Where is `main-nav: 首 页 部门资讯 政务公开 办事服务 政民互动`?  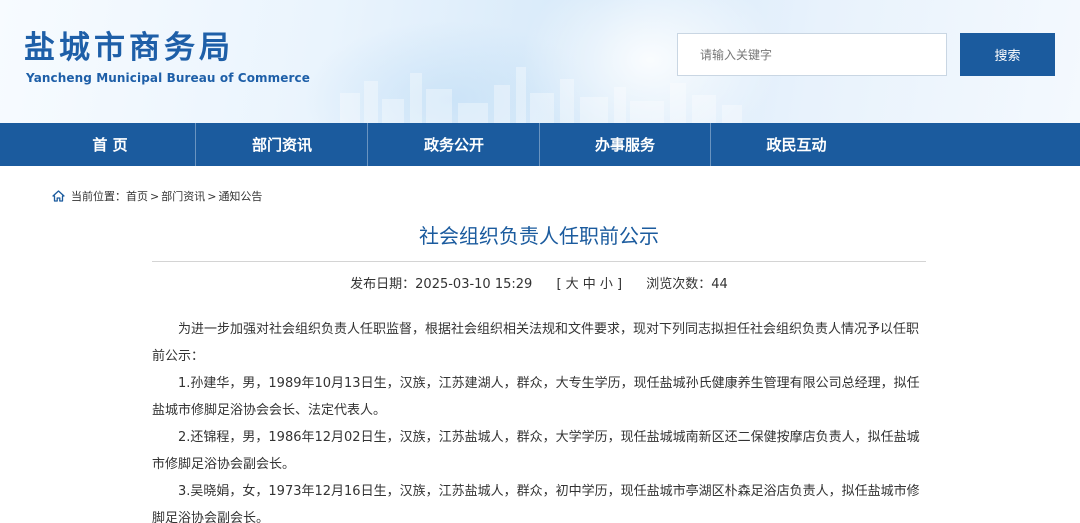
main-nav: 首 页 部门资讯 政务公开 办事服务 政民互动 is located at coordinates (540, 144).